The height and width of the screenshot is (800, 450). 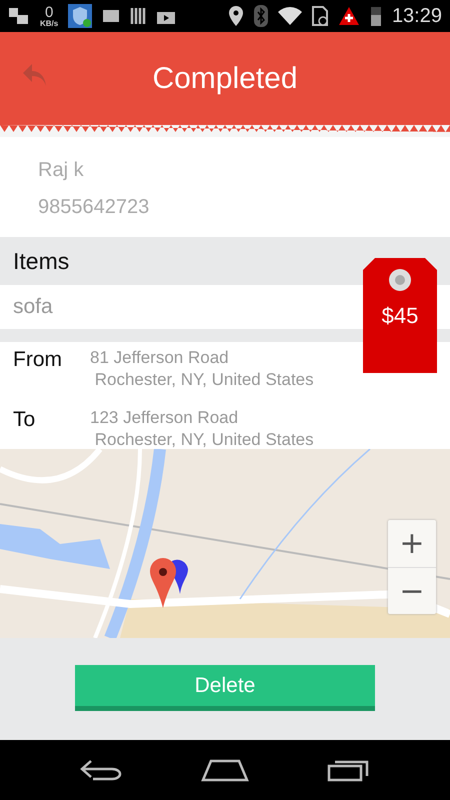 I want to click on wifi-icon, so click(x=290, y=16).